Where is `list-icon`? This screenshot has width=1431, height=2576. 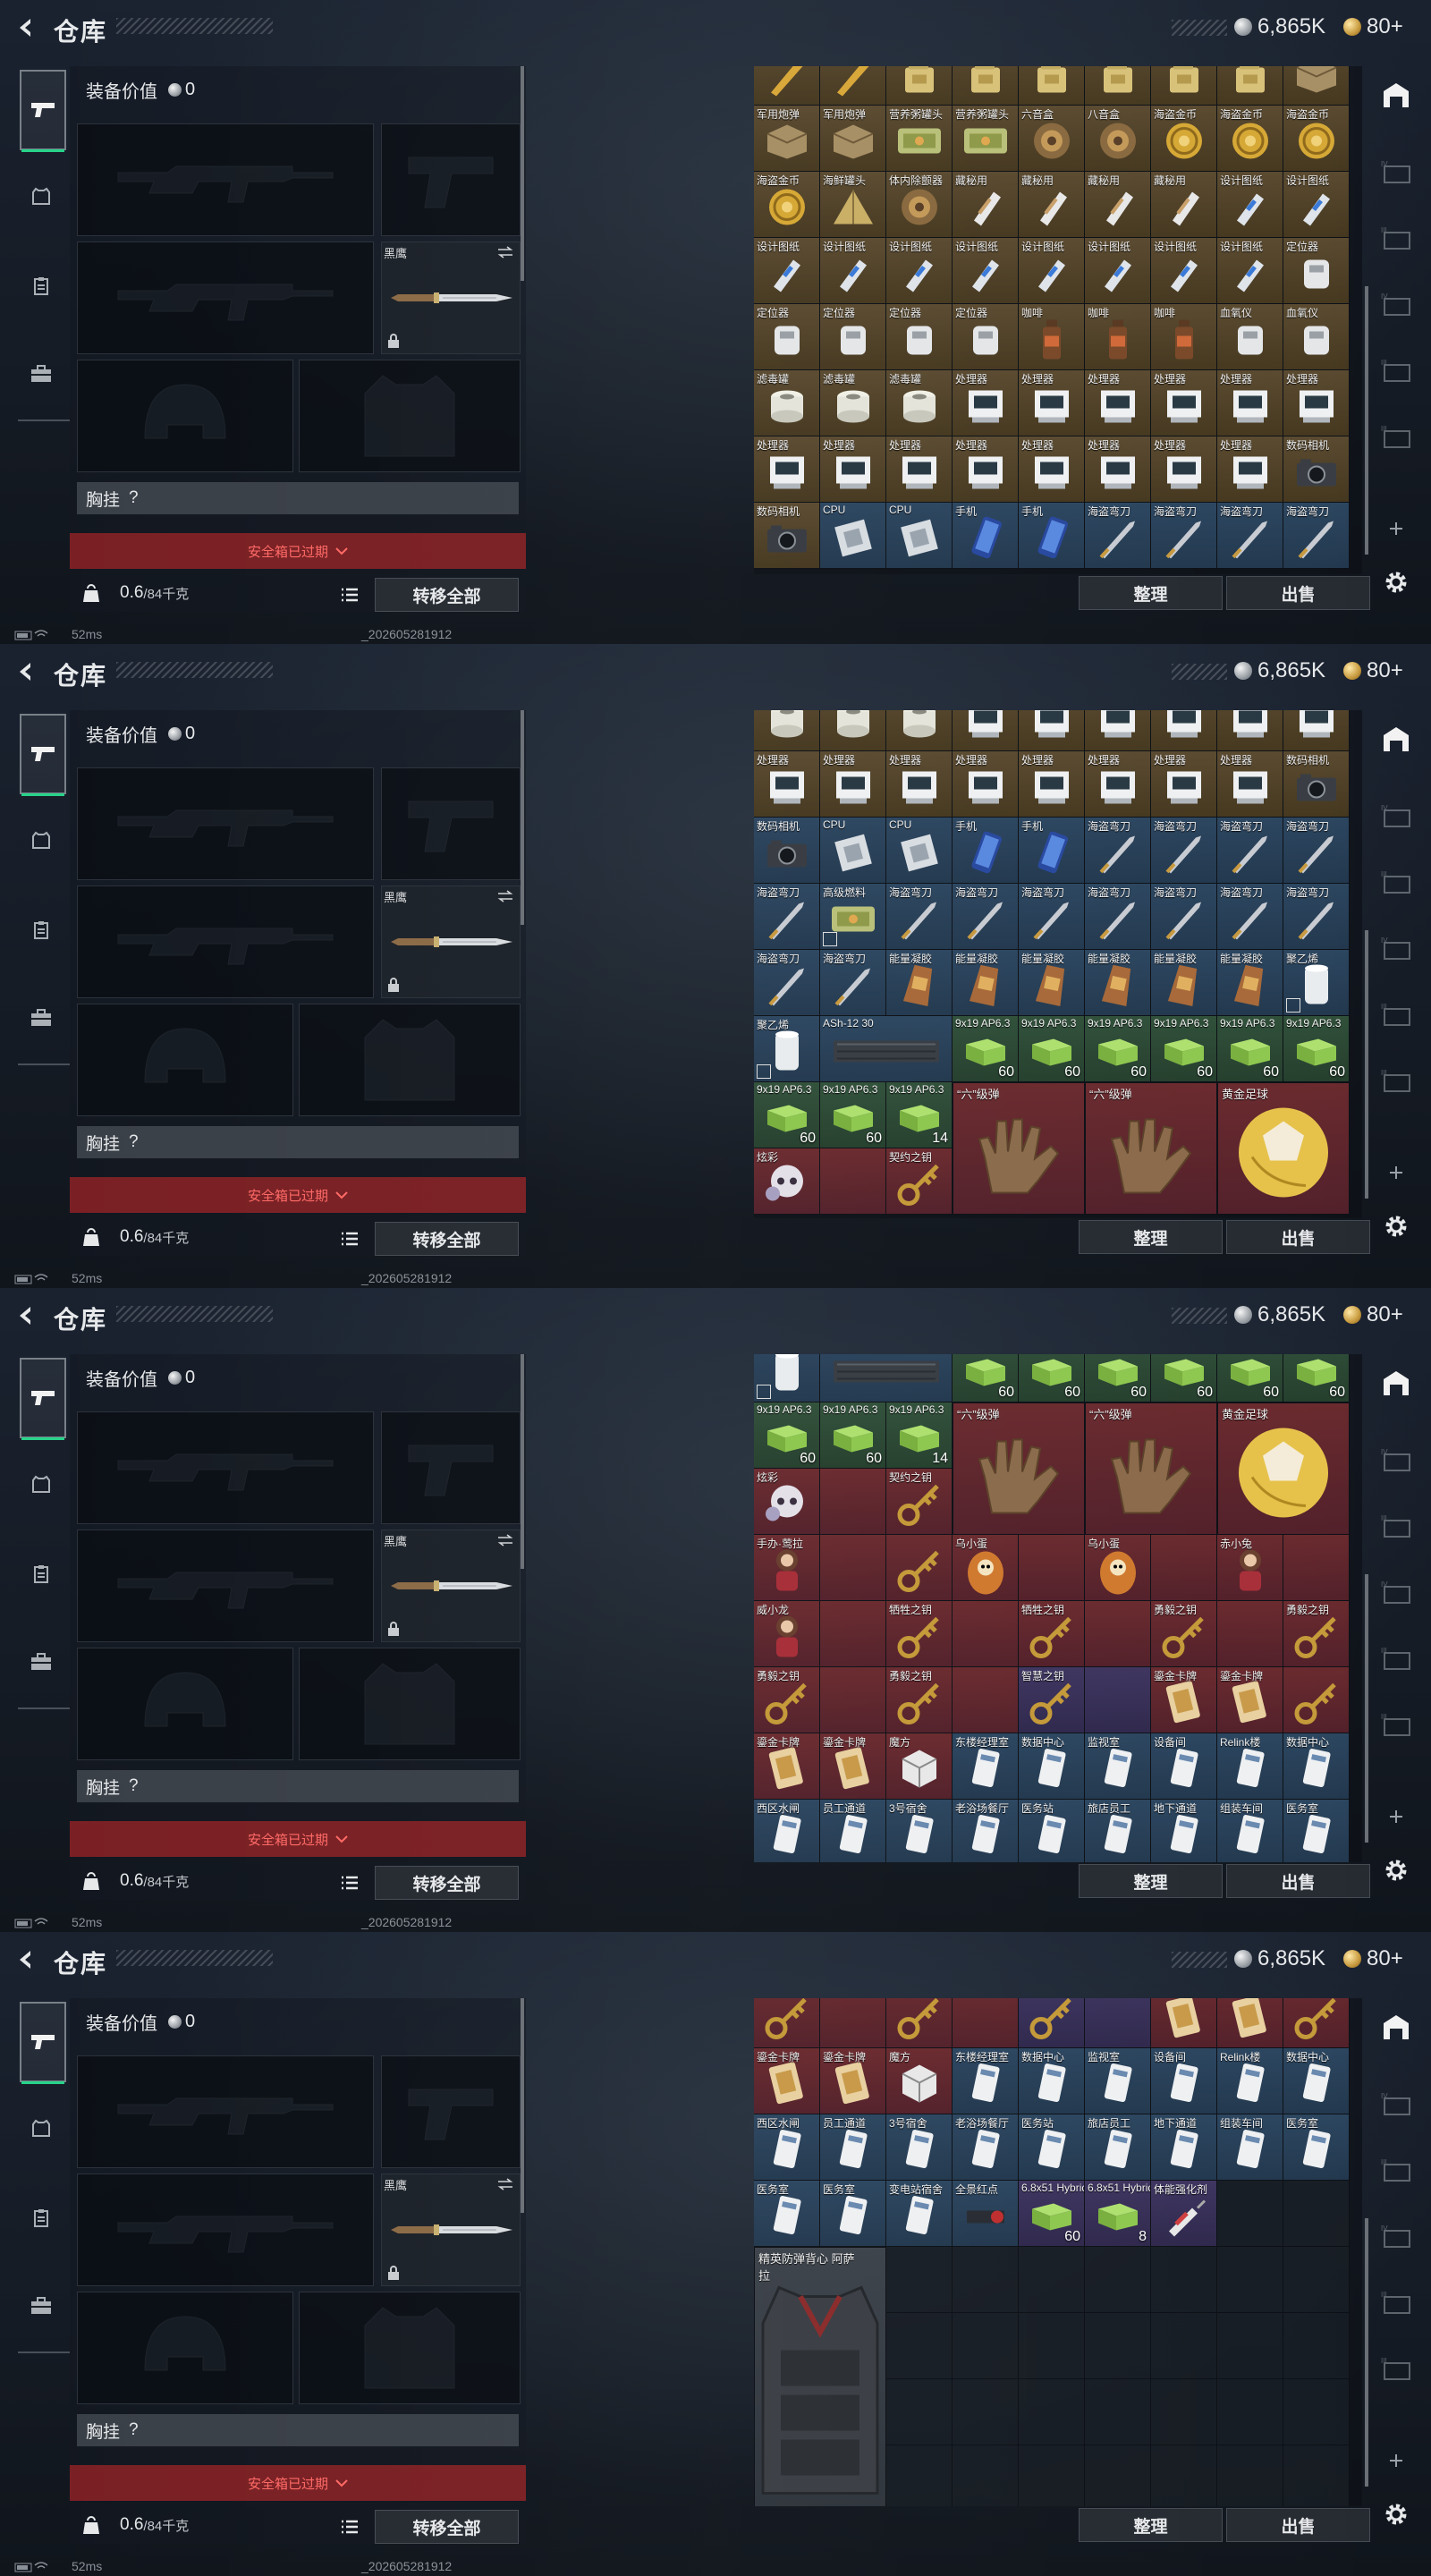
list-icon is located at coordinates (350, 1883).